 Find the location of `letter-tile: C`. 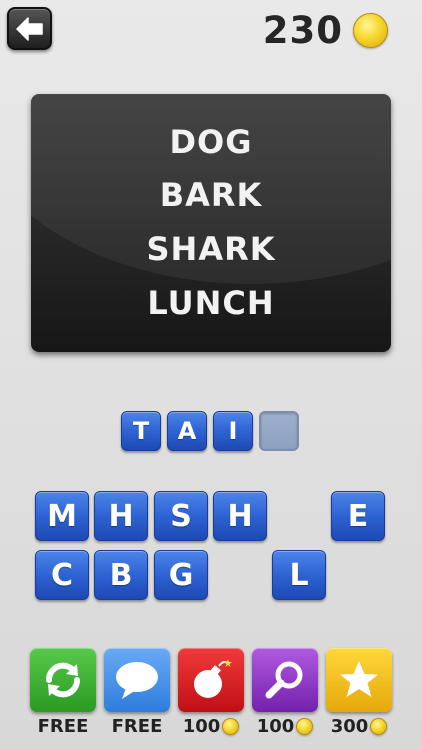

letter-tile: C is located at coordinates (62, 575).